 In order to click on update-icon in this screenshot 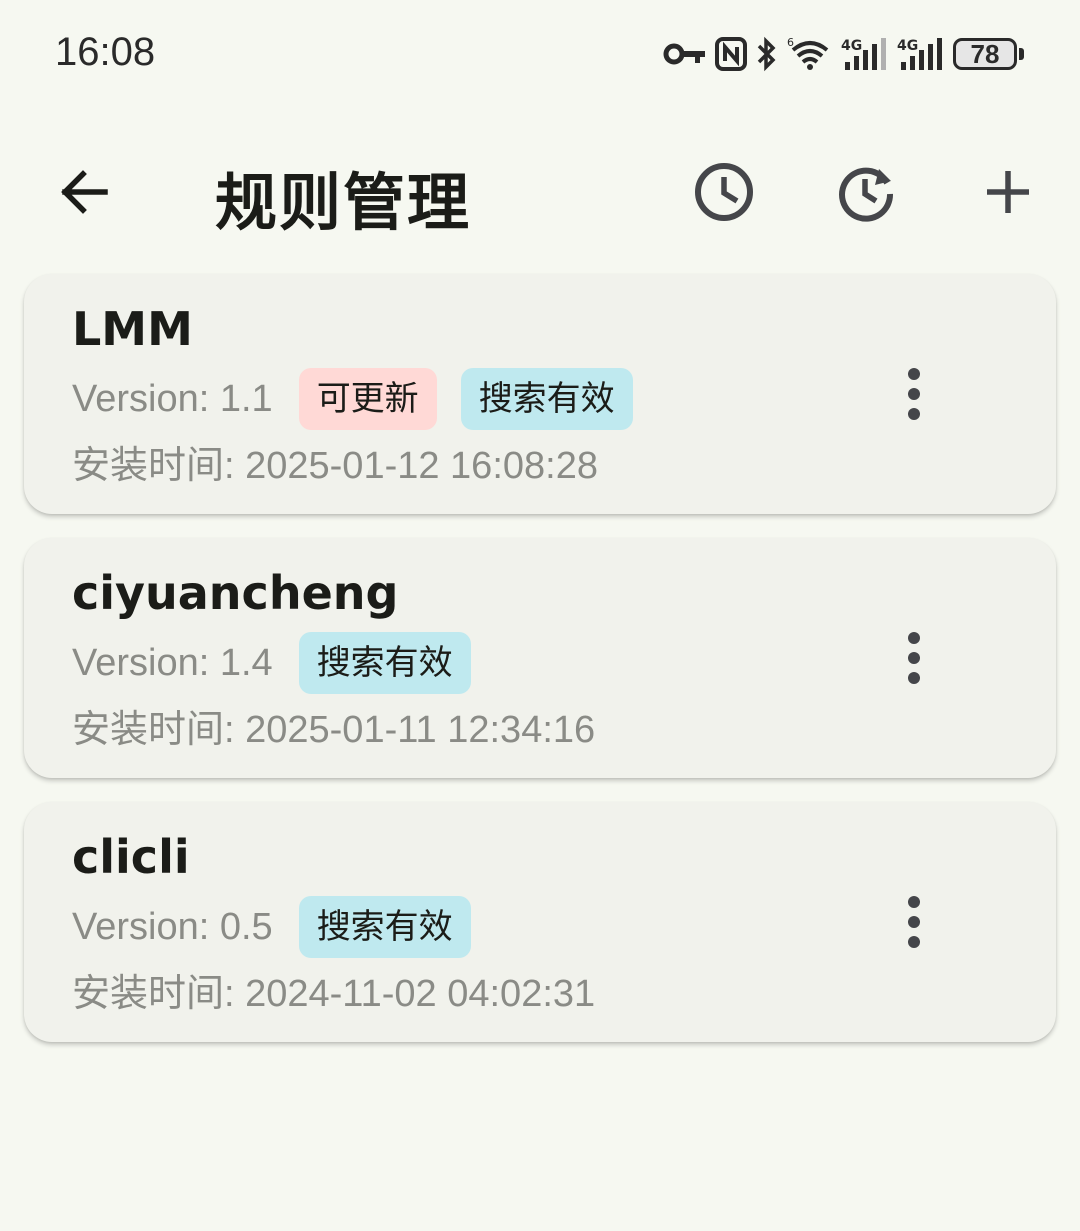, I will do `click(866, 192)`.